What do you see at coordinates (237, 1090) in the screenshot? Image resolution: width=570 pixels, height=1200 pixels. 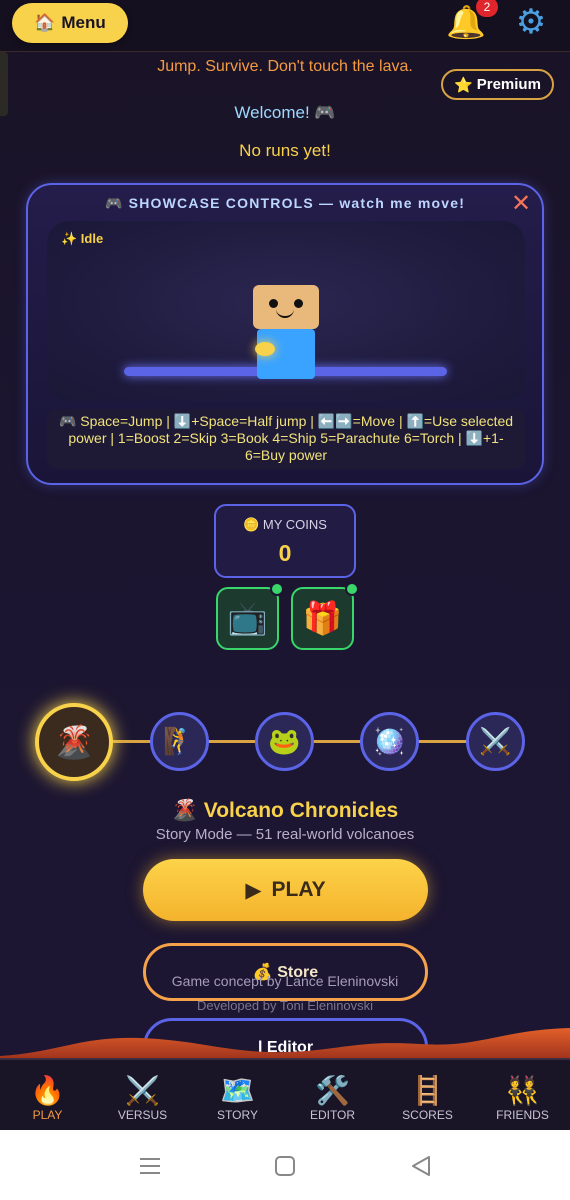 I see `map-icon: 🗺️` at bounding box center [237, 1090].